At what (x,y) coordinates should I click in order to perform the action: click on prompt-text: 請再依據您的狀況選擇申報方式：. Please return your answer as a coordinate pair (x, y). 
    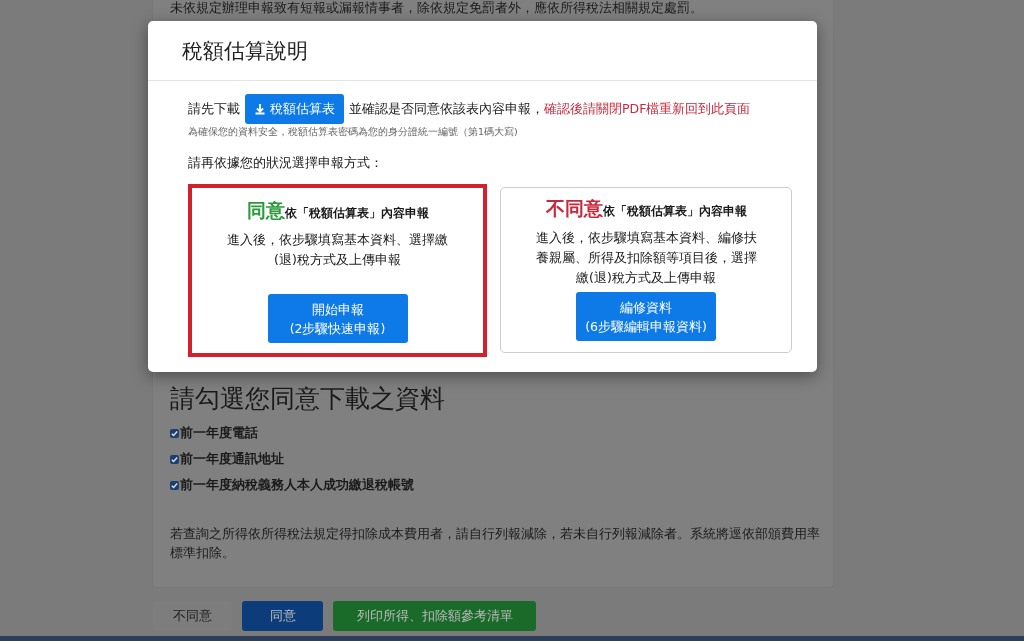
    Looking at the image, I should click on (286, 163).